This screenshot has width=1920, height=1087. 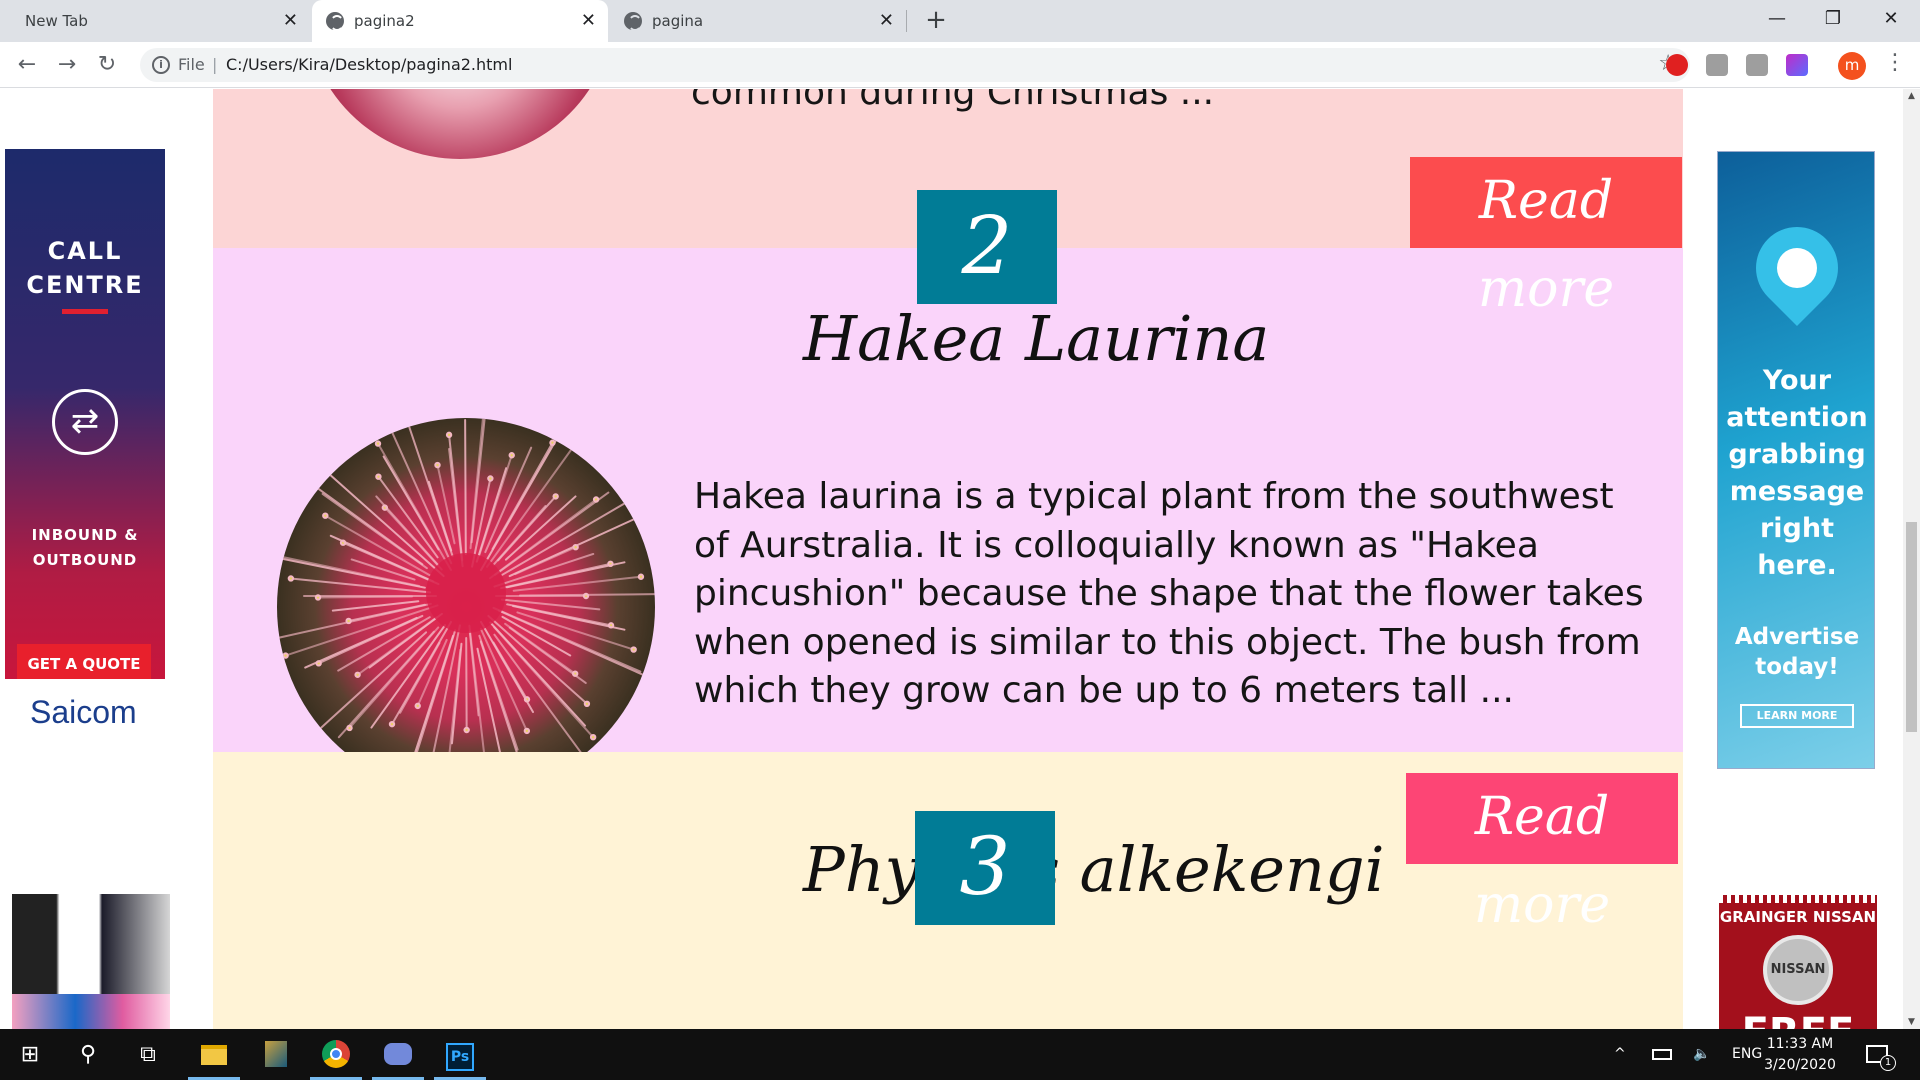 What do you see at coordinates (1796, 652) in the screenshot?
I see `ad-call-to-action: Advertise today!` at bounding box center [1796, 652].